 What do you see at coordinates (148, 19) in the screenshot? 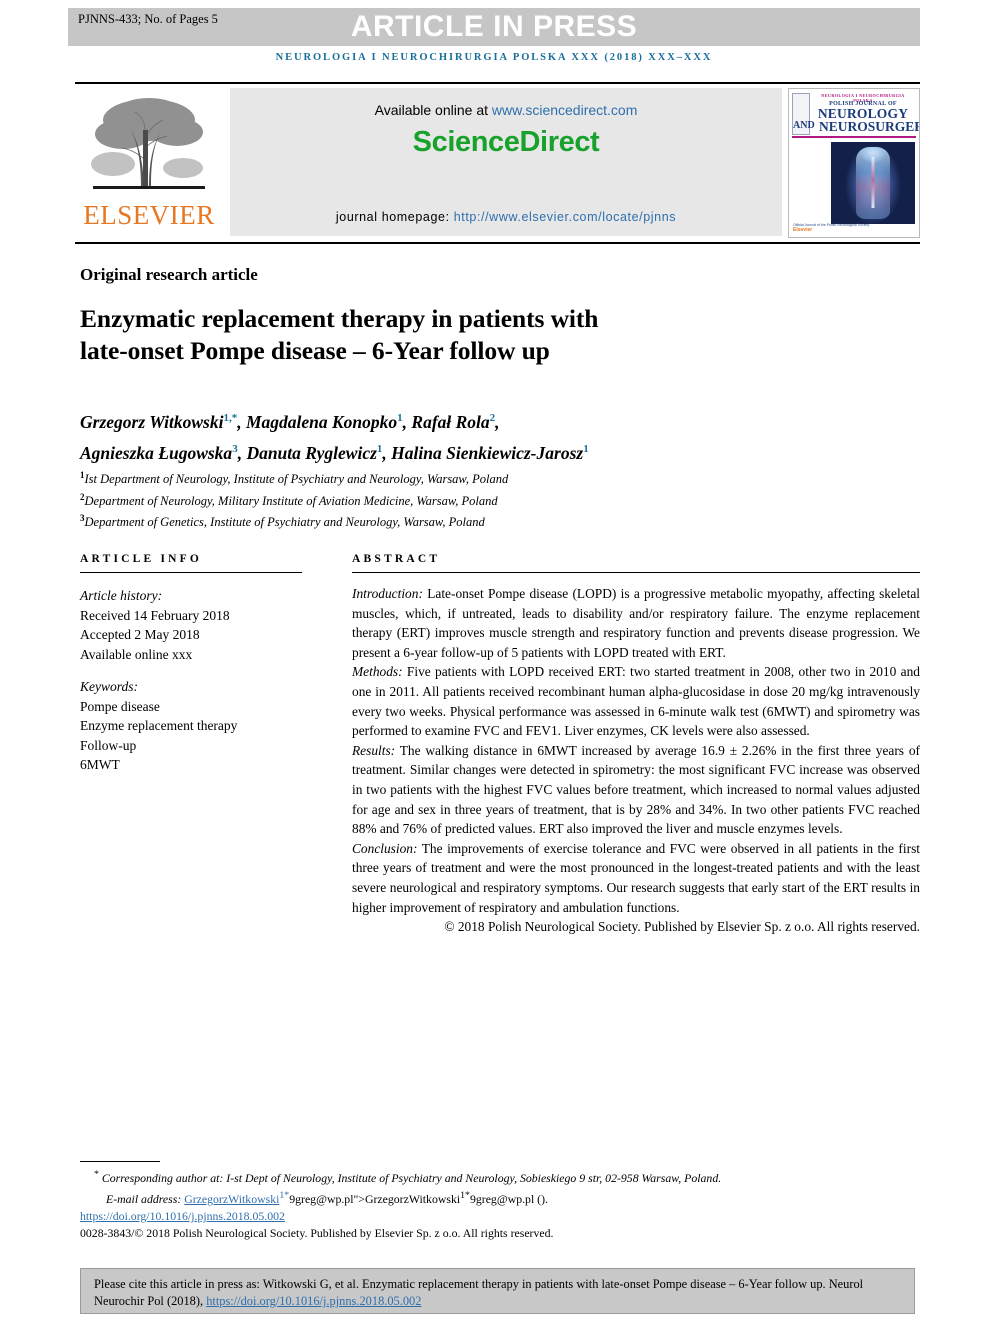
I see `manuscript-code: PJNNS-433; No. of Pages 5` at bounding box center [148, 19].